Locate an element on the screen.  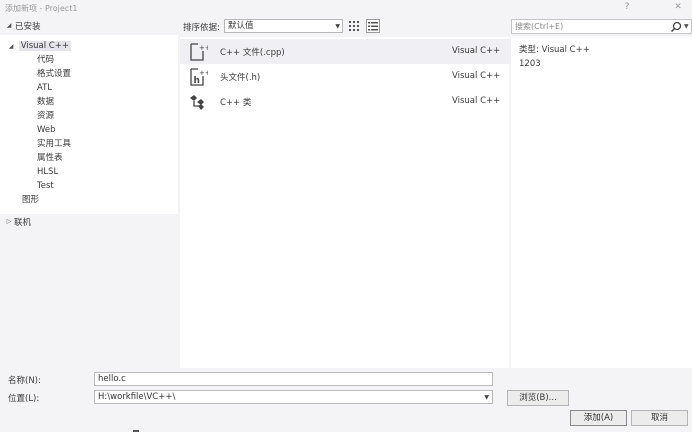
grid-view-icon is located at coordinates (354, 26).